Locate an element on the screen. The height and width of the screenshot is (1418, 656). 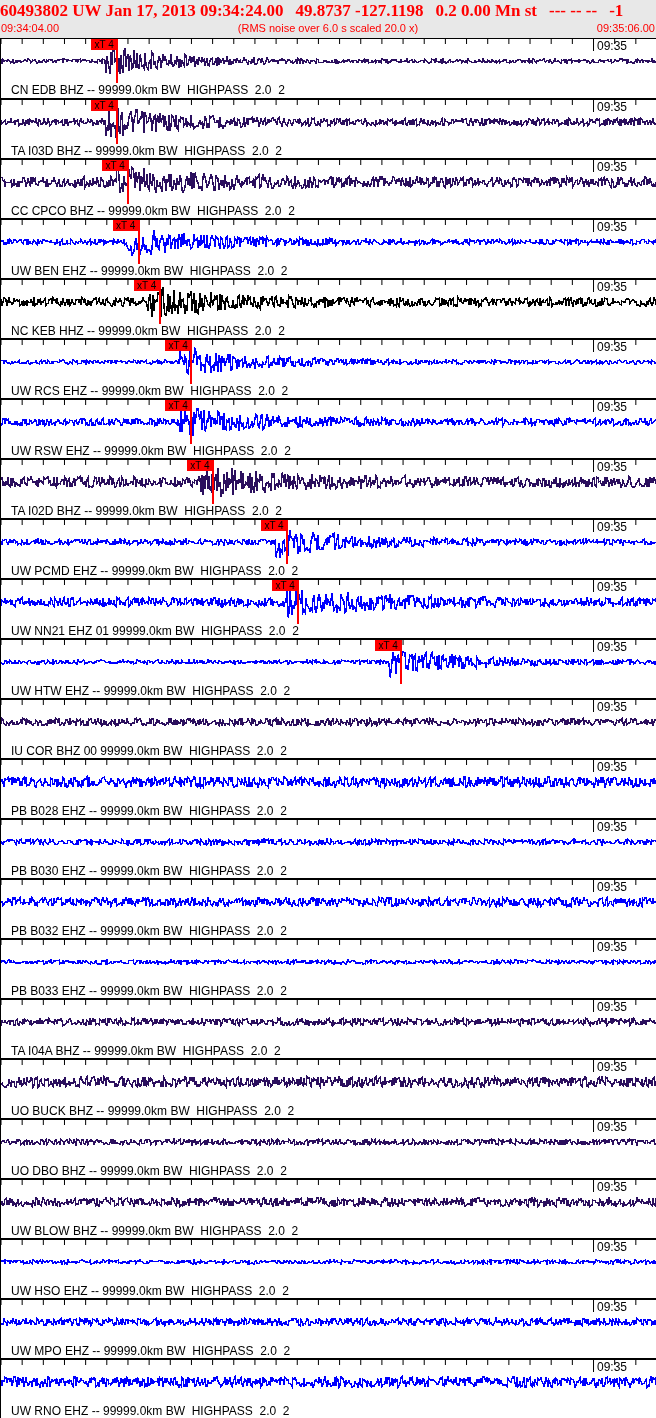
trace-label: CC CPCO BHZ -- 99999.0km BW HIGHPASS 2.0 2 is located at coordinates (153, 211).